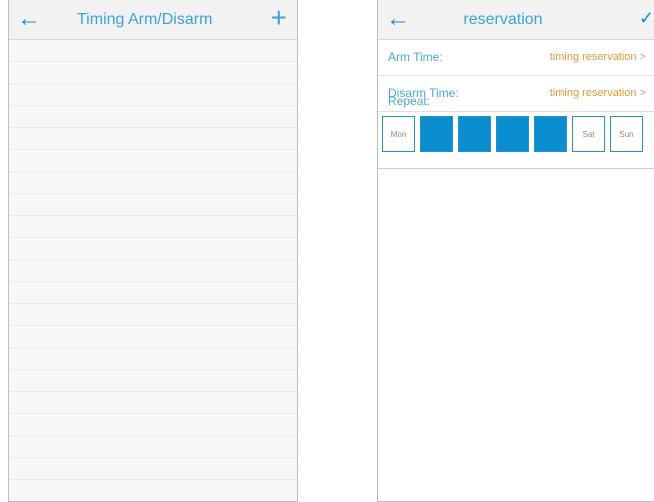 The image size is (654, 502). I want to click on day-toggle-fri: Fri, so click(550, 134).